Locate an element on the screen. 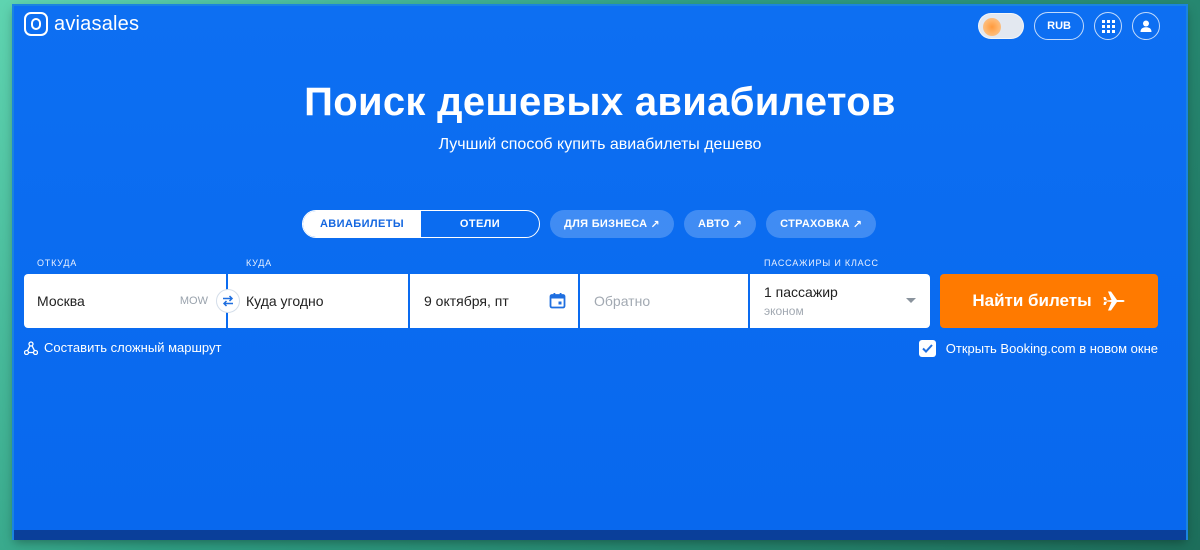 This screenshot has height=550, width=1200. passengers-count: 1 пассажир is located at coordinates (801, 292).